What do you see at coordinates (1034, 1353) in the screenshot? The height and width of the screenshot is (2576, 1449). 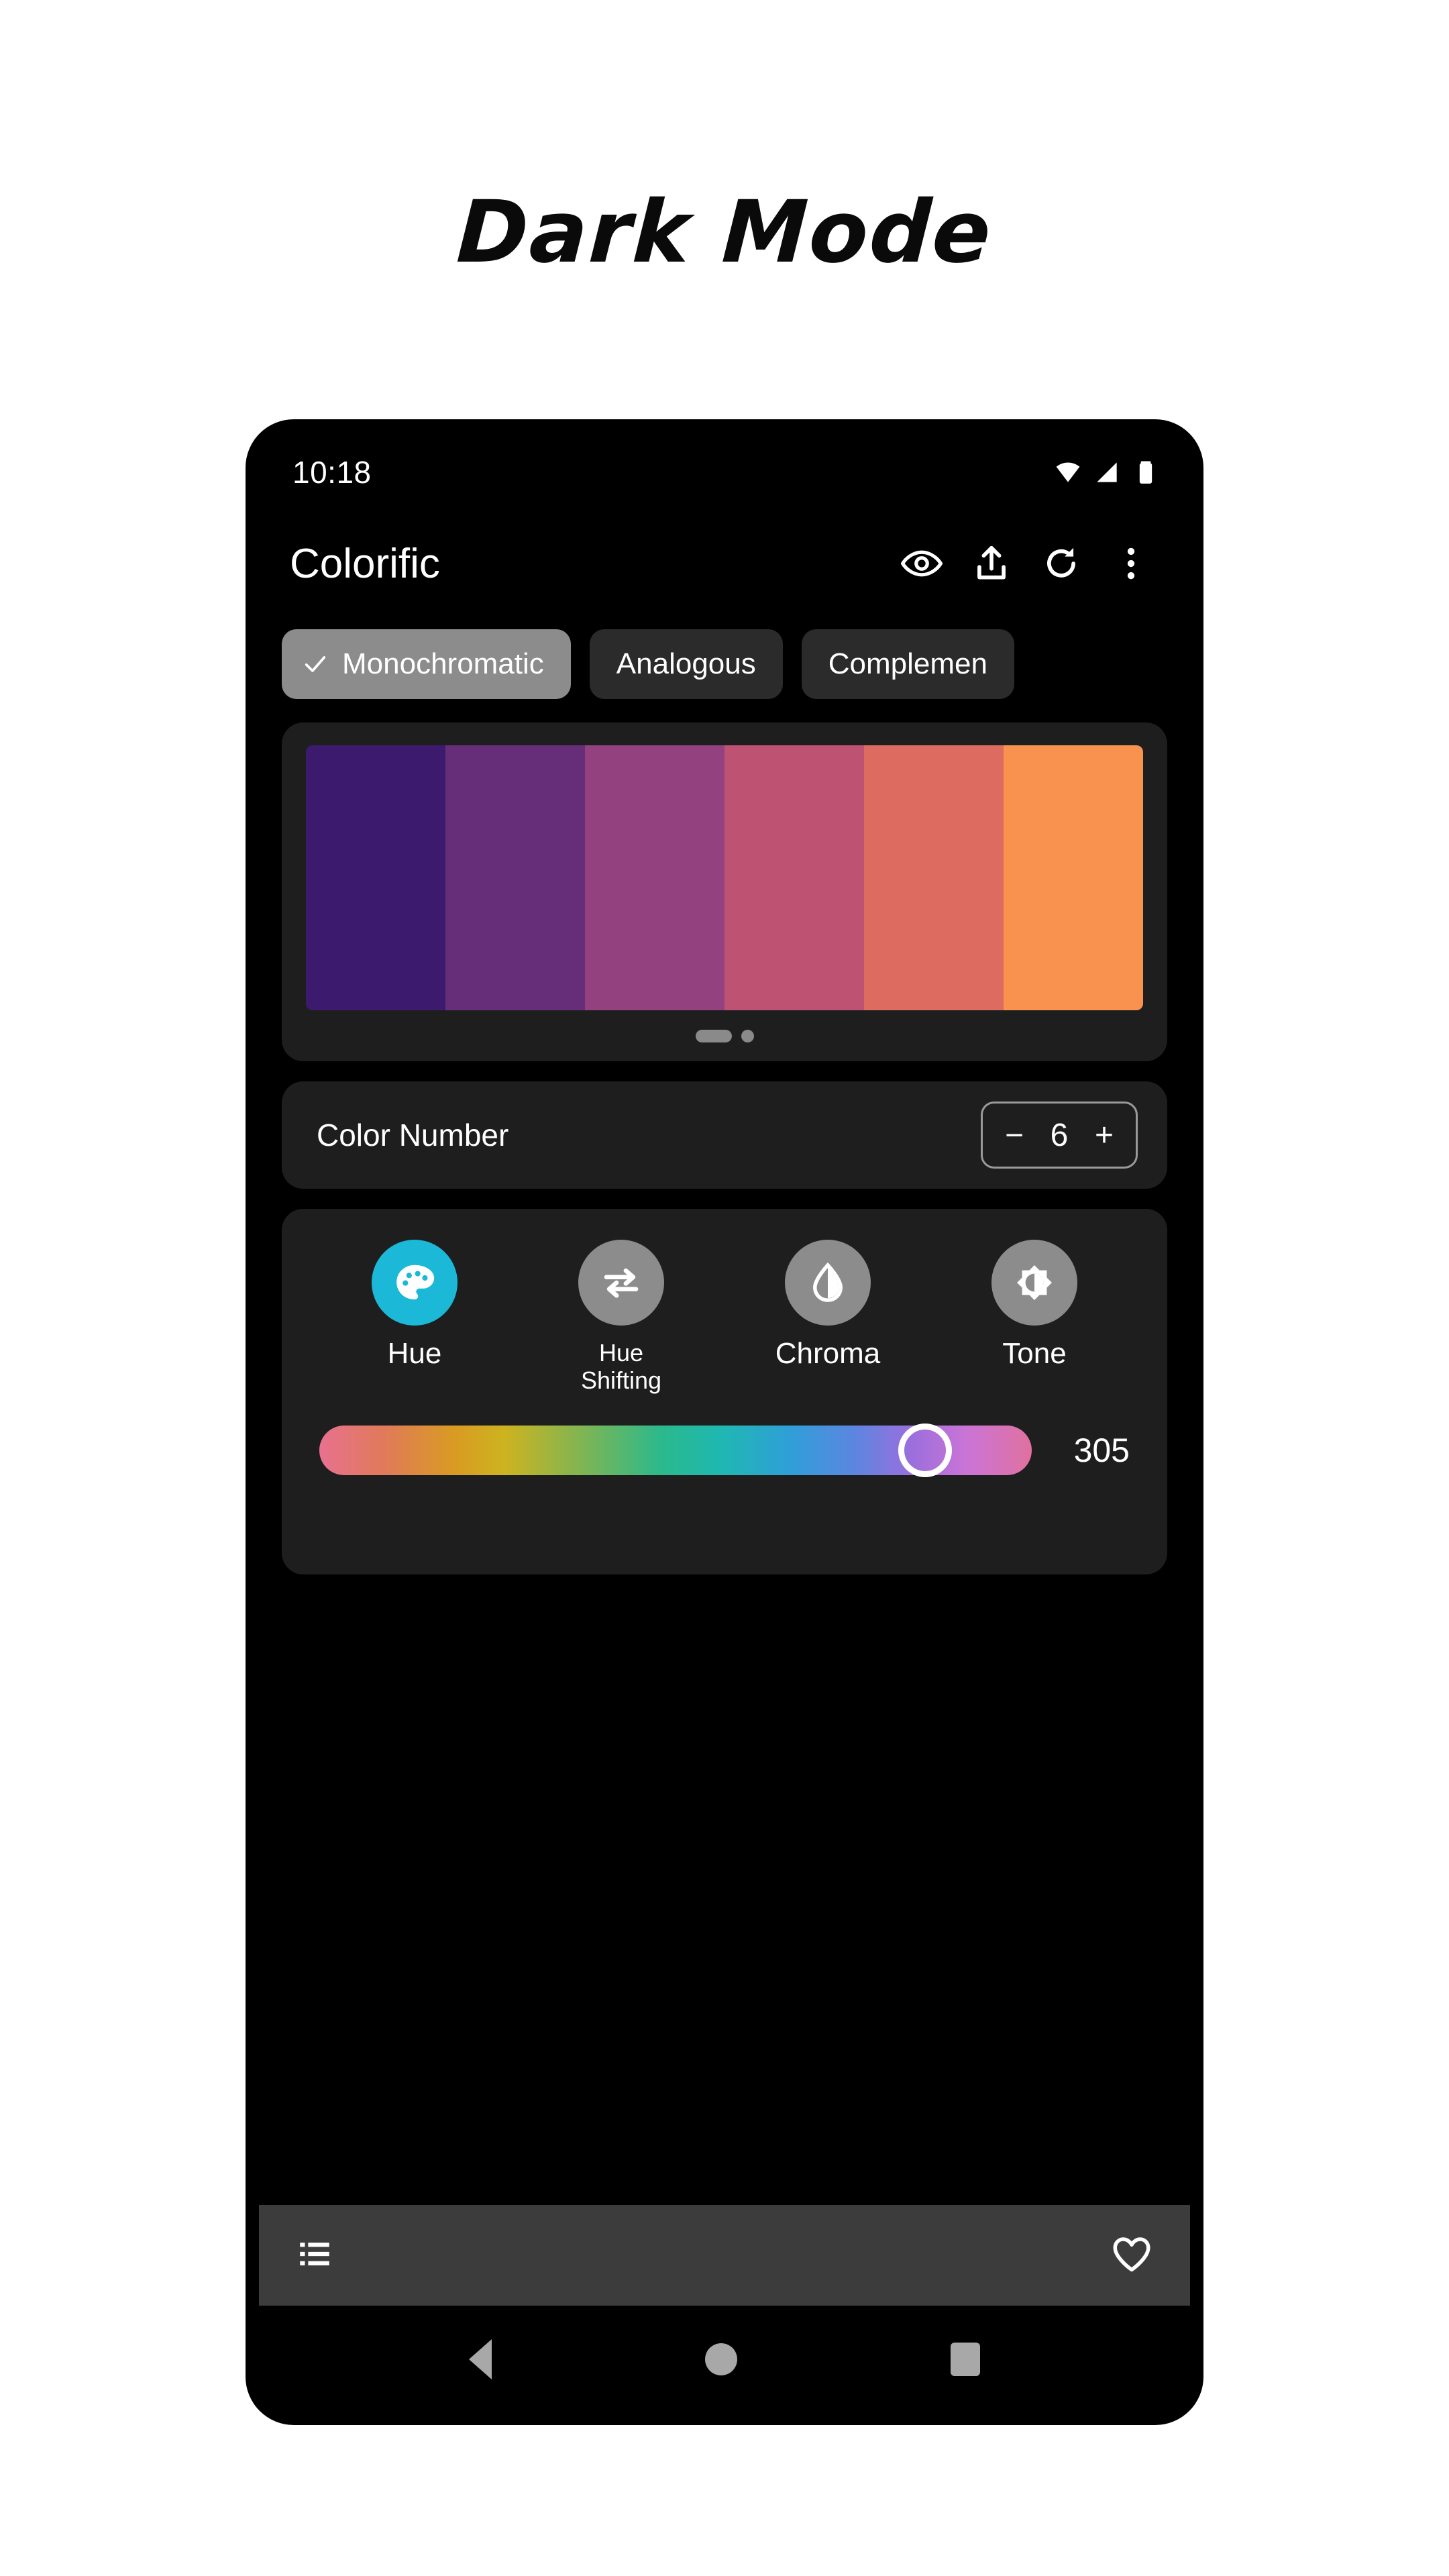 I see `tool-tone-label: Tone` at bounding box center [1034, 1353].